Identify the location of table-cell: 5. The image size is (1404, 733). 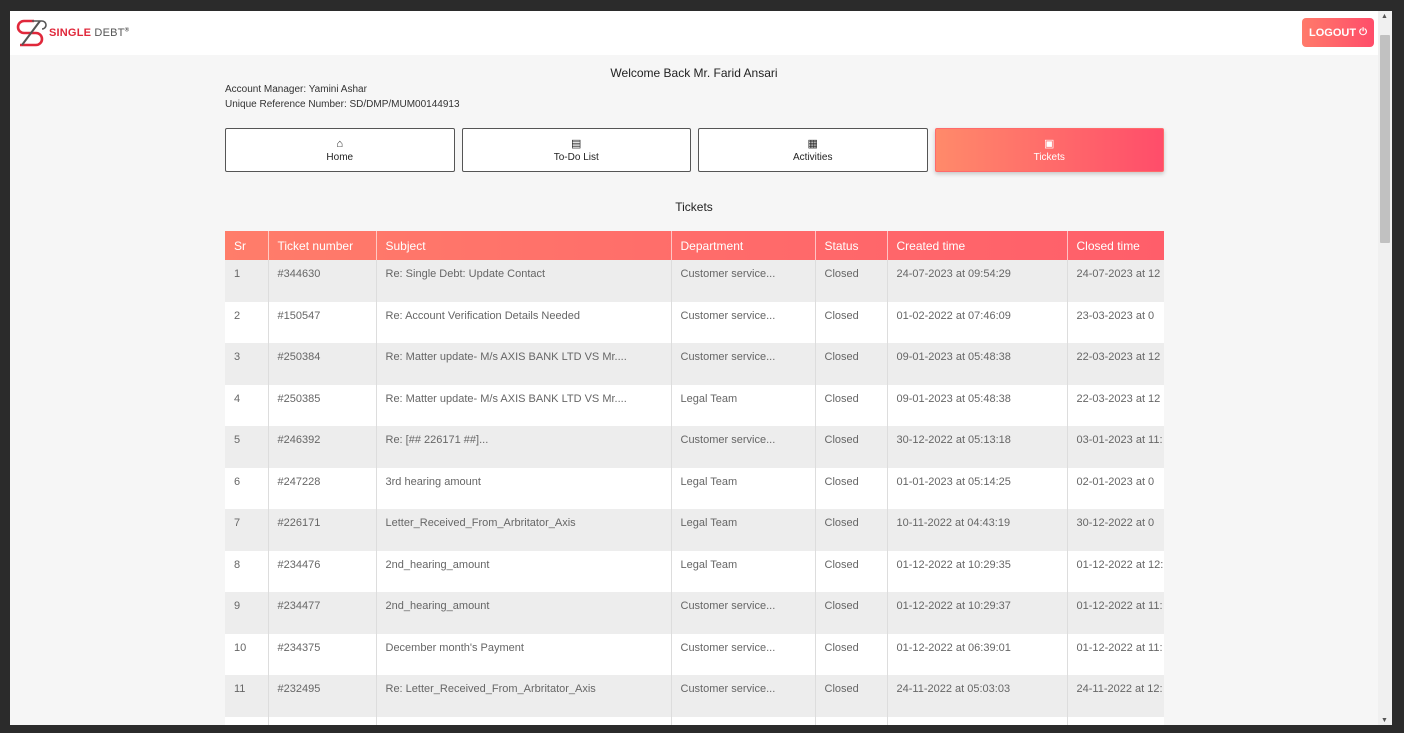
(247, 447).